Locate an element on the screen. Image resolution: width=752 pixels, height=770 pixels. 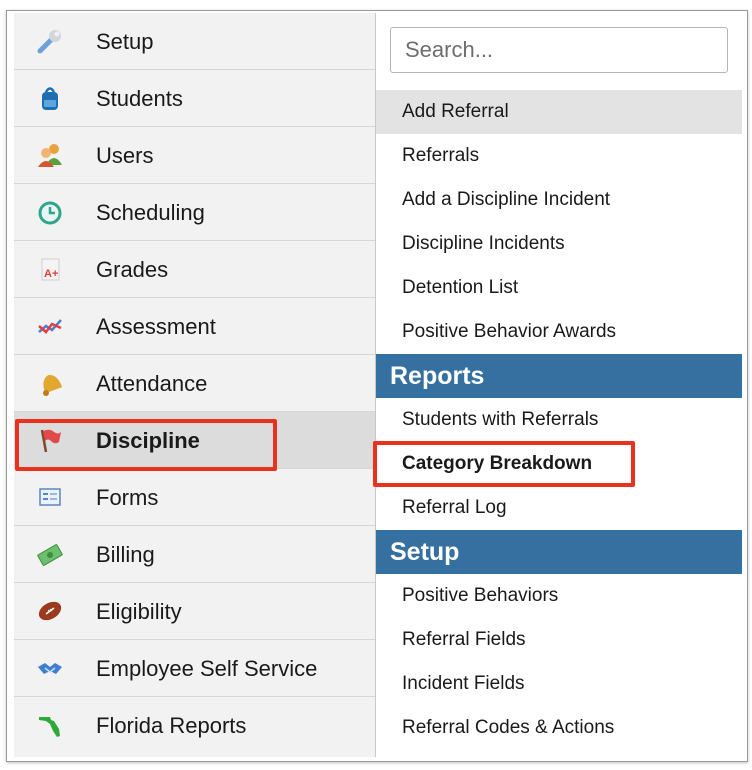
sidebar-item-eligibility: Eligibility is located at coordinates (194, 611).